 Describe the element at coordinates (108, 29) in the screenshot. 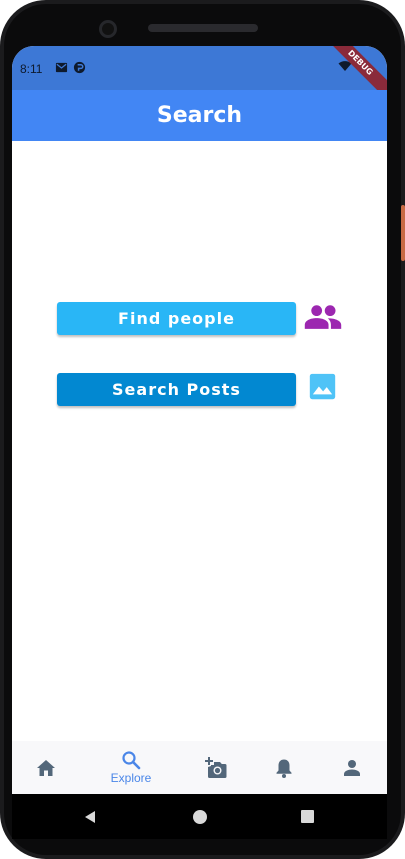

I see `front-camera` at that location.